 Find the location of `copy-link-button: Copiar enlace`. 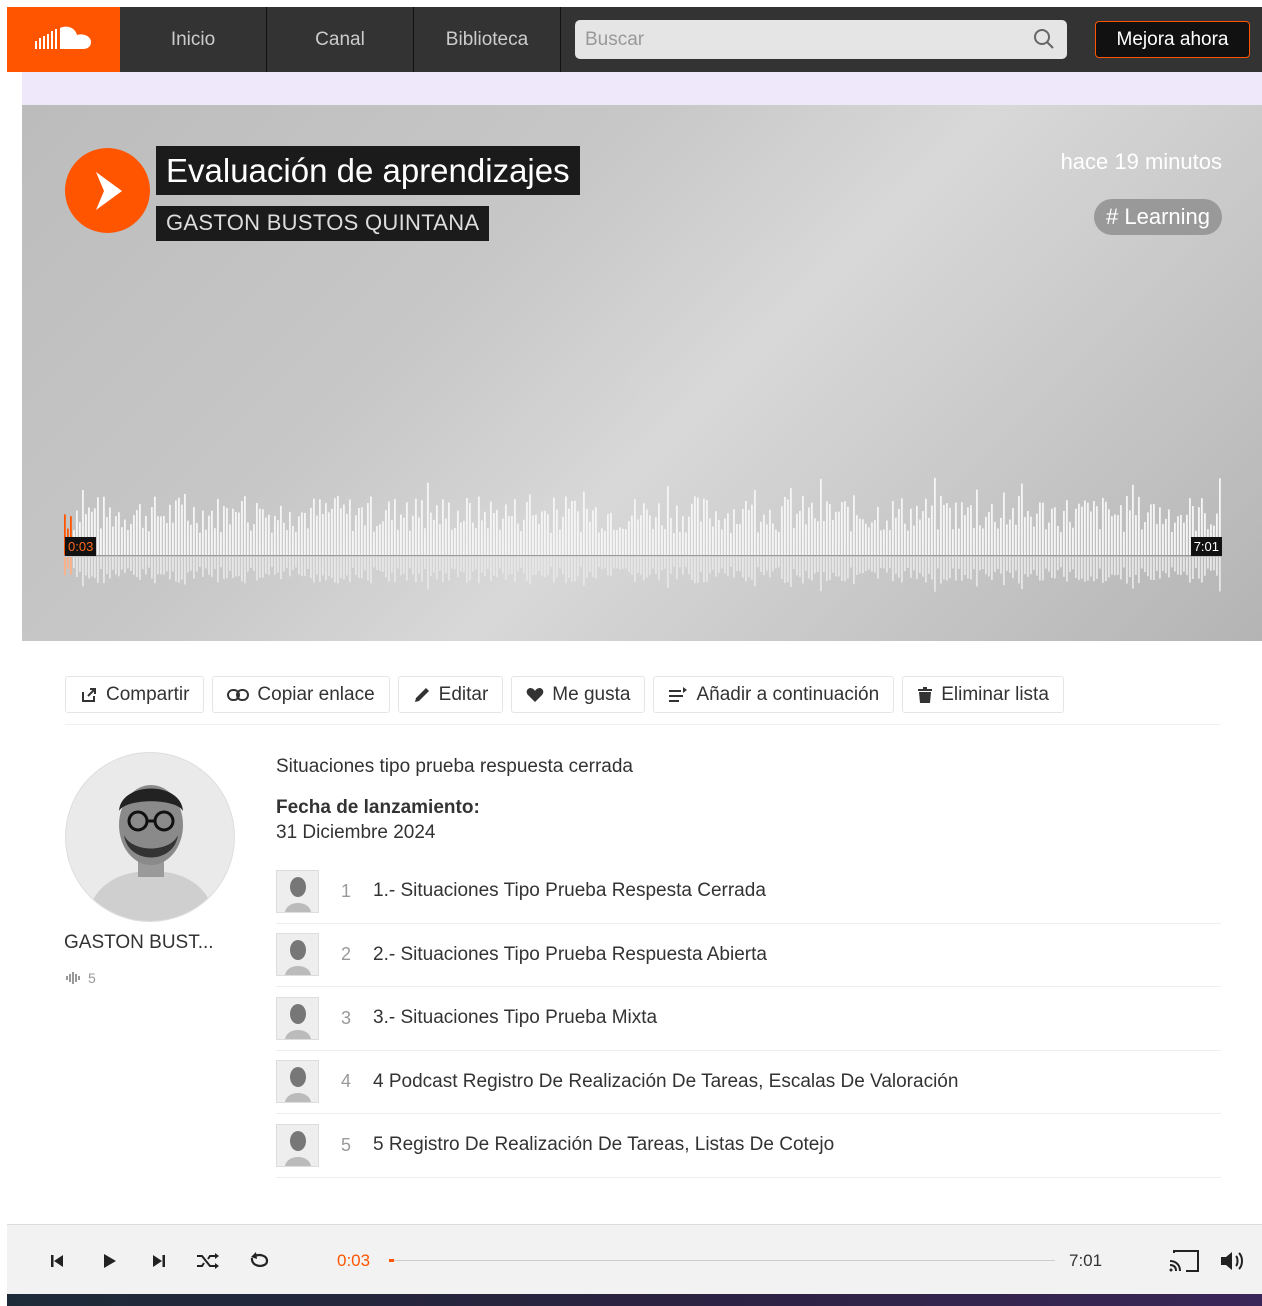

copy-link-button: Copiar enlace is located at coordinates (301, 694).